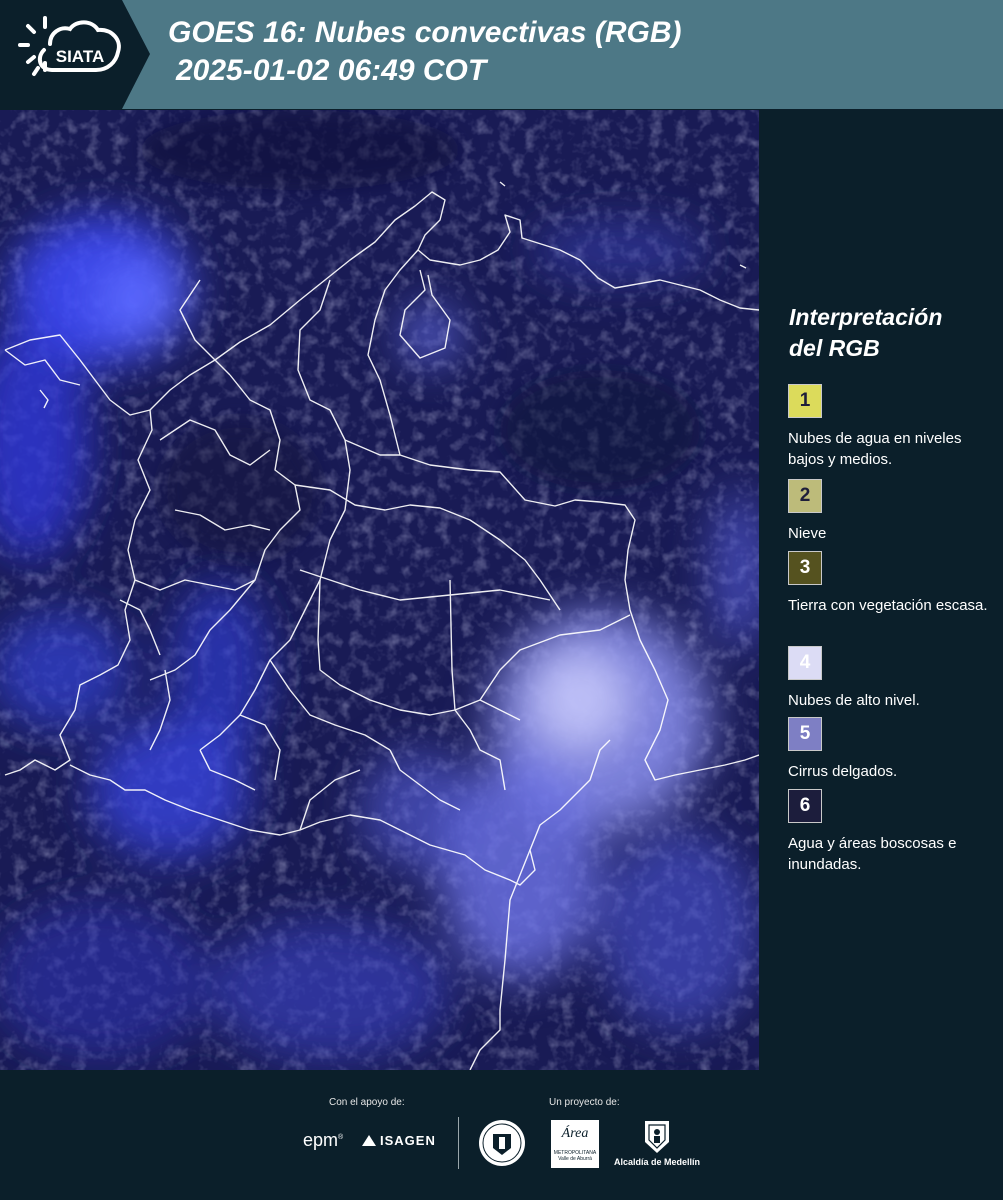  Describe the element at coordinates (369, 1140) in the screenshot. I see `isagen-mark-icon` at that location.